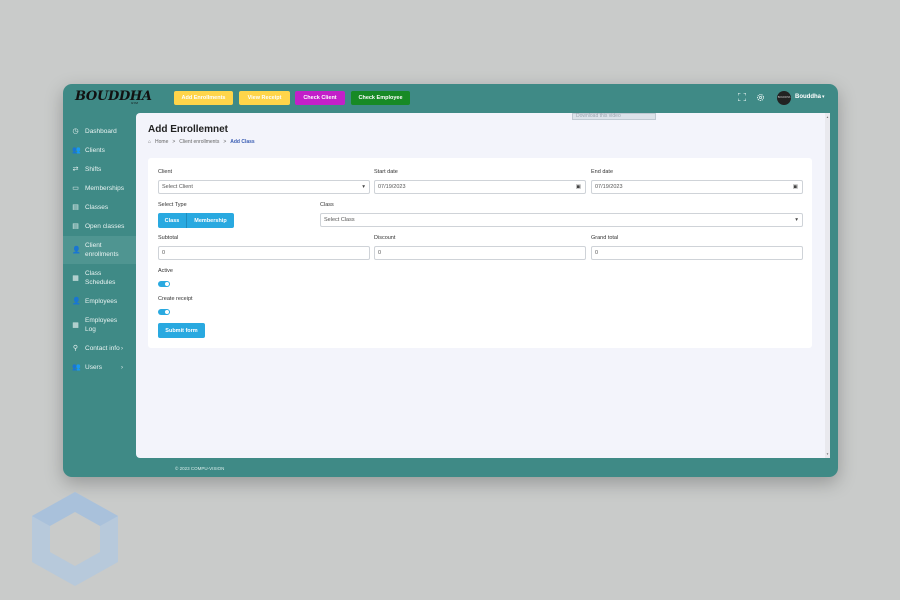 The image size is (900, 600). I want to click on sidebar-item-label: Open classes, so click(105, 226).